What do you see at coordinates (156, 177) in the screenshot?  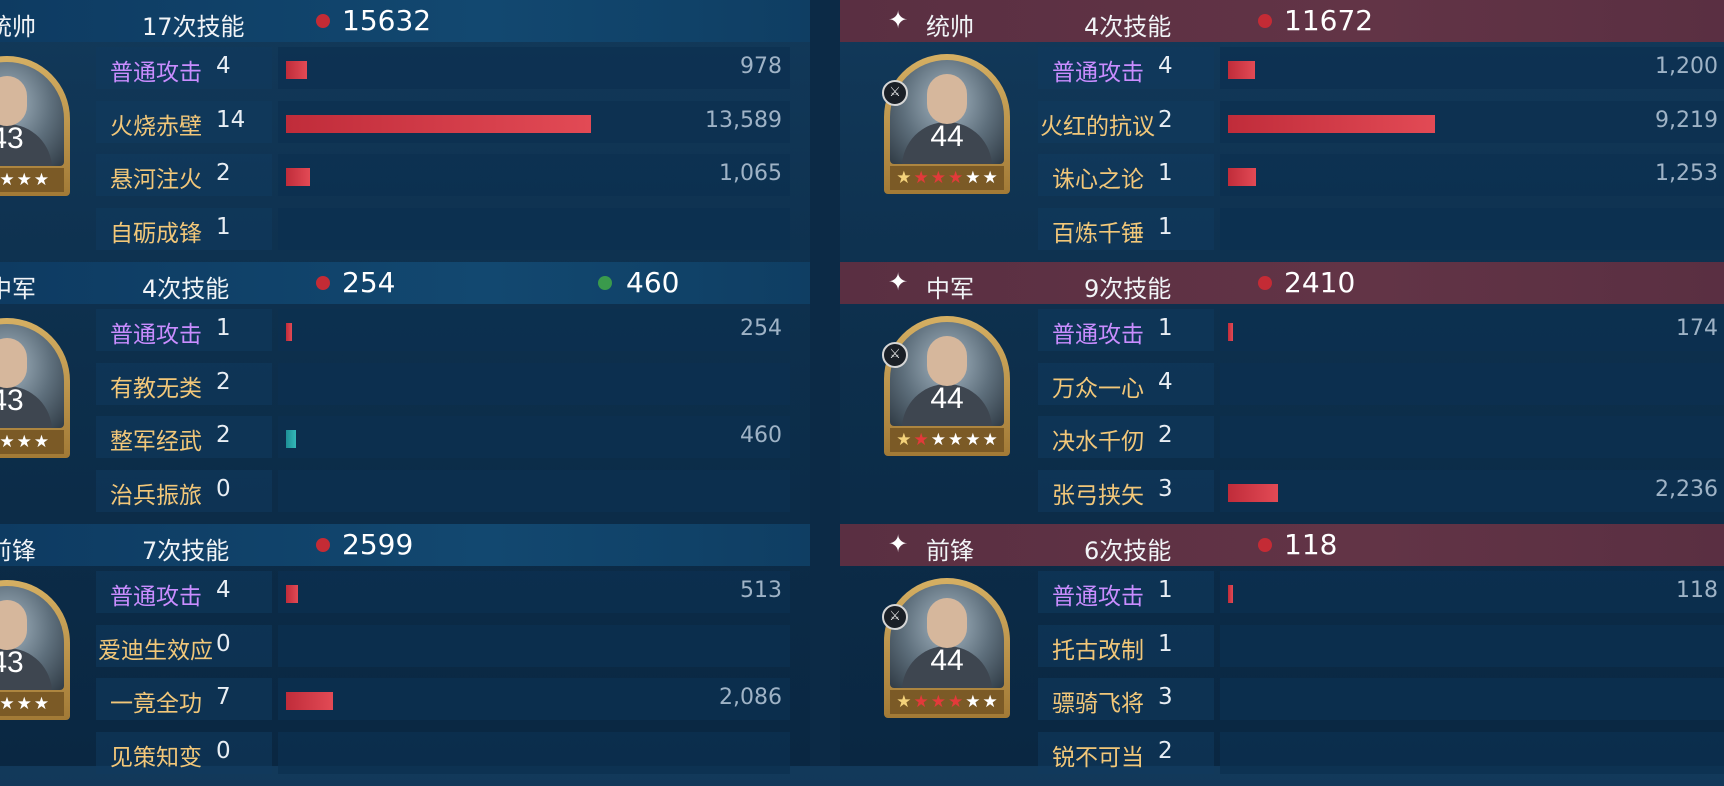 I see `skill-name: 悬河注火` at bounding box center [156, 177].